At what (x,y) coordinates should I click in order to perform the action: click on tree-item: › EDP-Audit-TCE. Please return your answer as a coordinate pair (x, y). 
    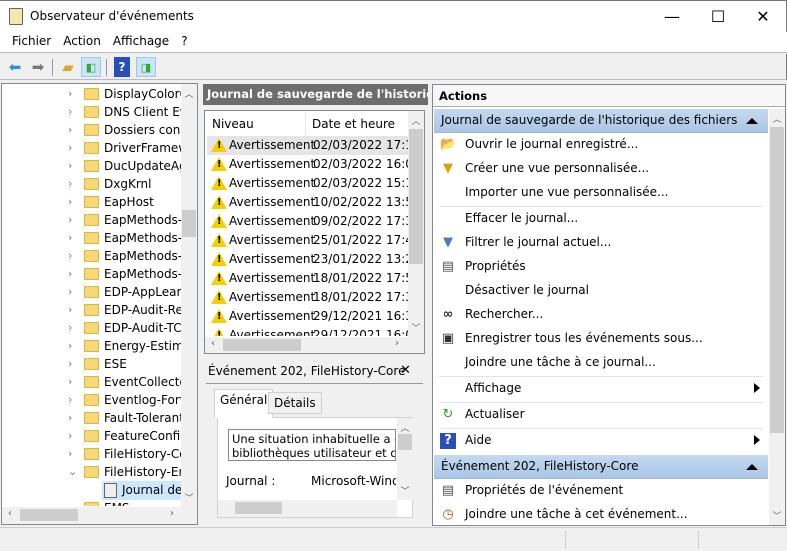
    Looking at the image, I should click on (92, 328).